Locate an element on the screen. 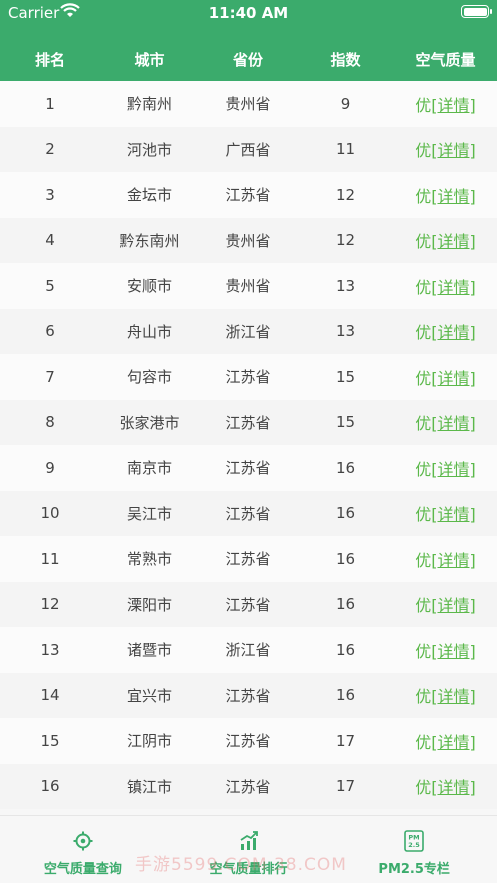  tab-label: 空气质量查询 is located at coordinates (82, 869).